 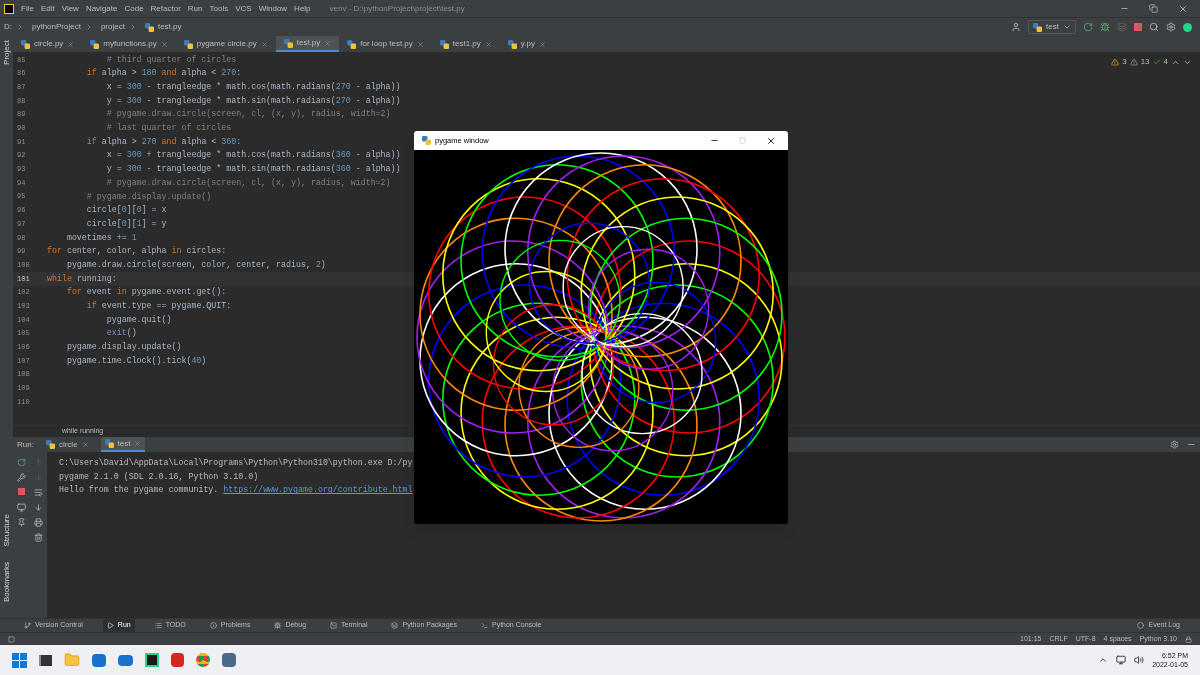 I want to click on console-line: Hello from the pygame community. https://www.pygame.org/contribute.html, so click(x=236, y=490).